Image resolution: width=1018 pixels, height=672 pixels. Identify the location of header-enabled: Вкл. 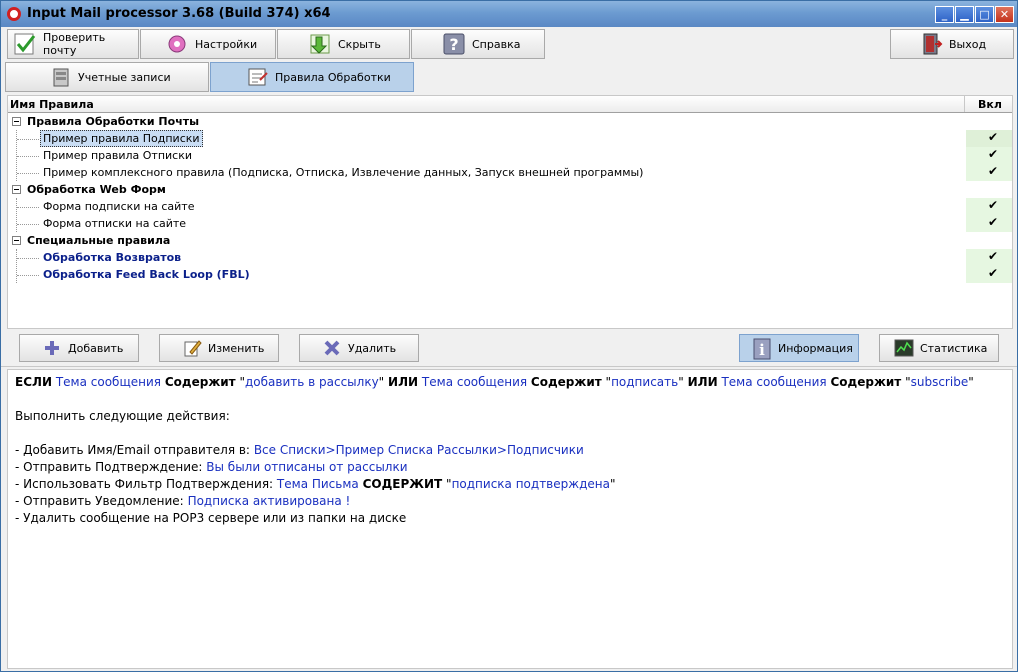
(990, 104).